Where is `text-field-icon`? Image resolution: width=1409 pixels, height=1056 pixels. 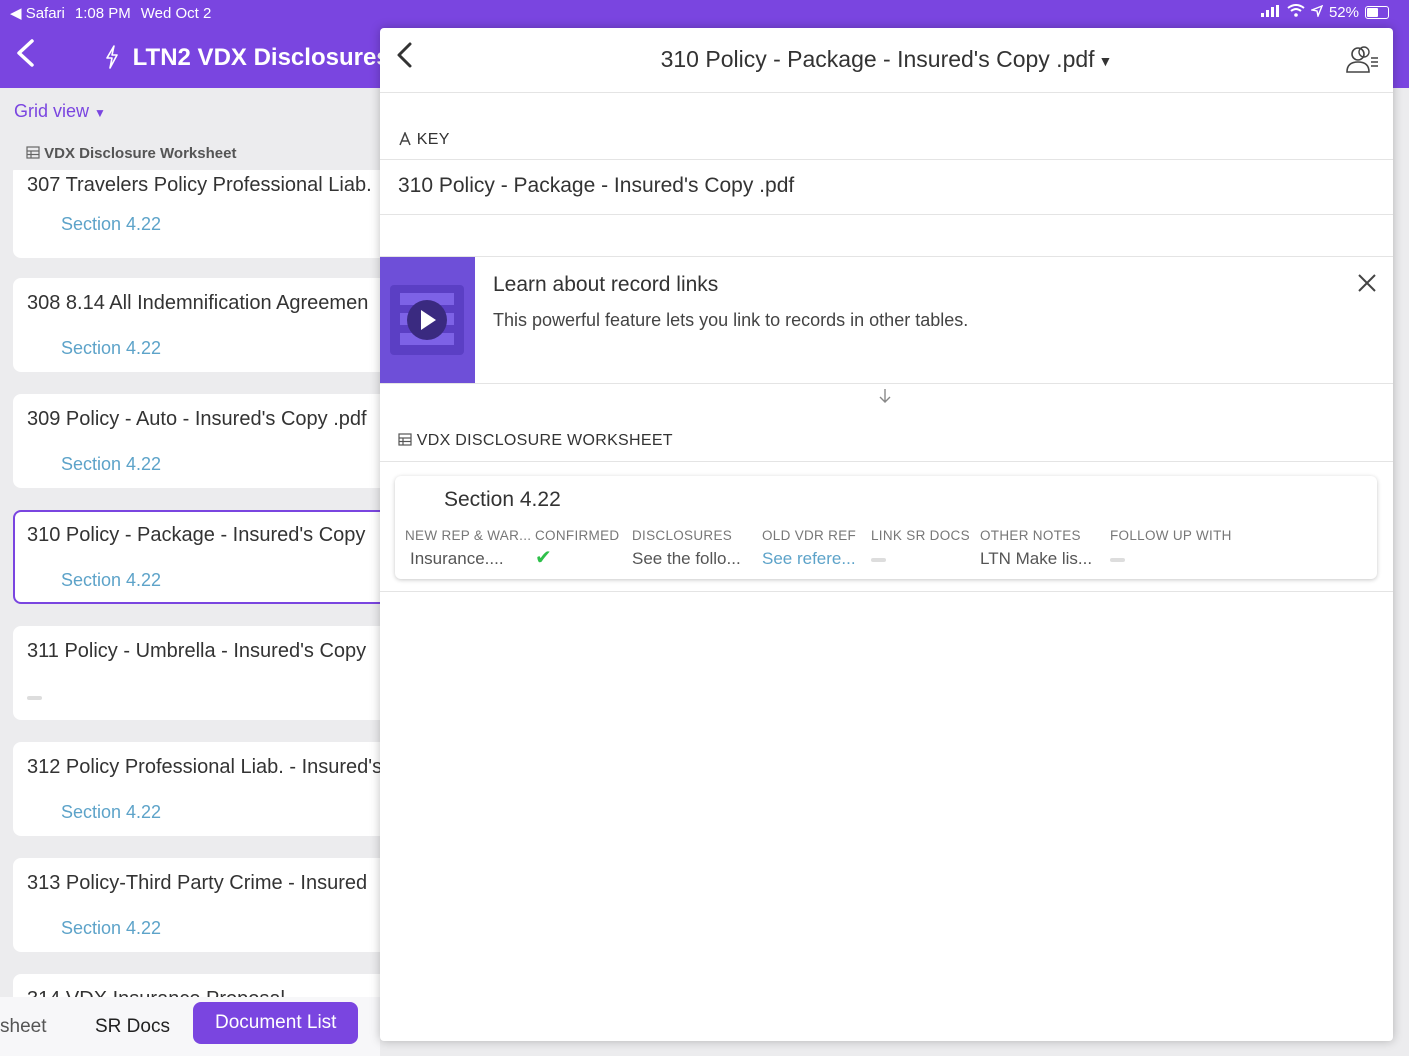
text-field-icon is located at coordinates (407, 139).